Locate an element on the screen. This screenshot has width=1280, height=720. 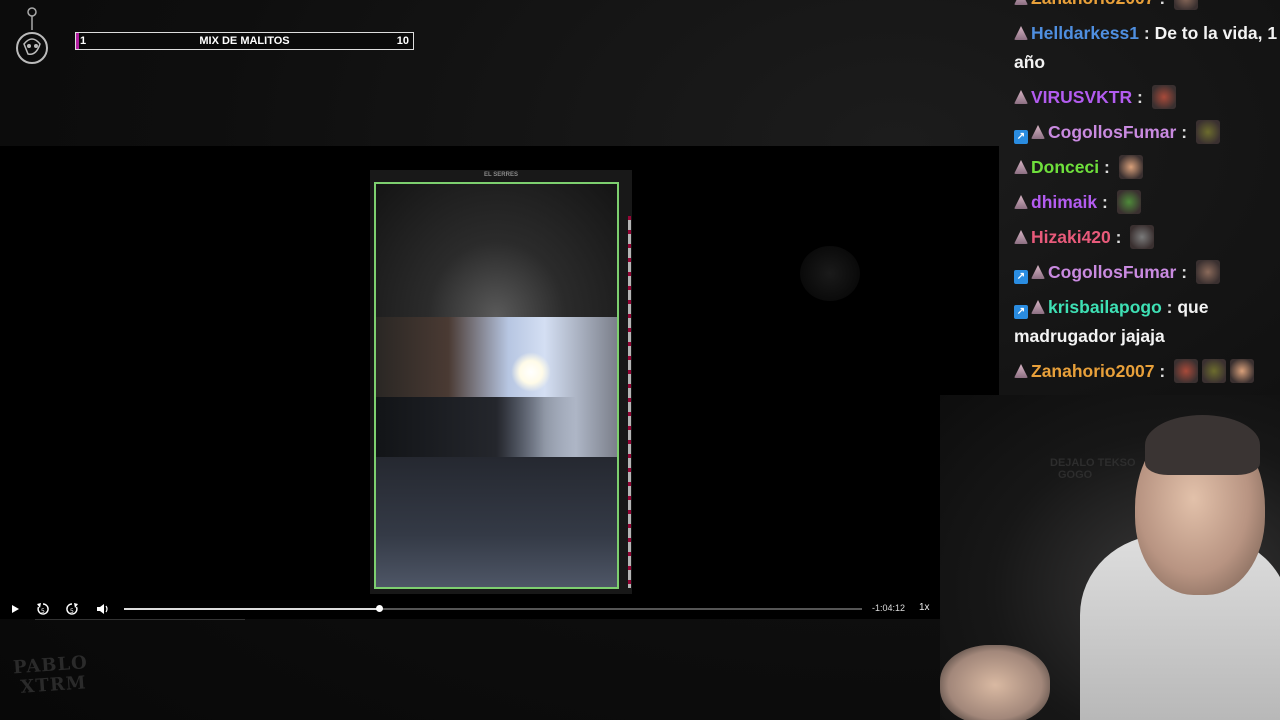
channel-logo-icon is located at coordinates (32, 35).